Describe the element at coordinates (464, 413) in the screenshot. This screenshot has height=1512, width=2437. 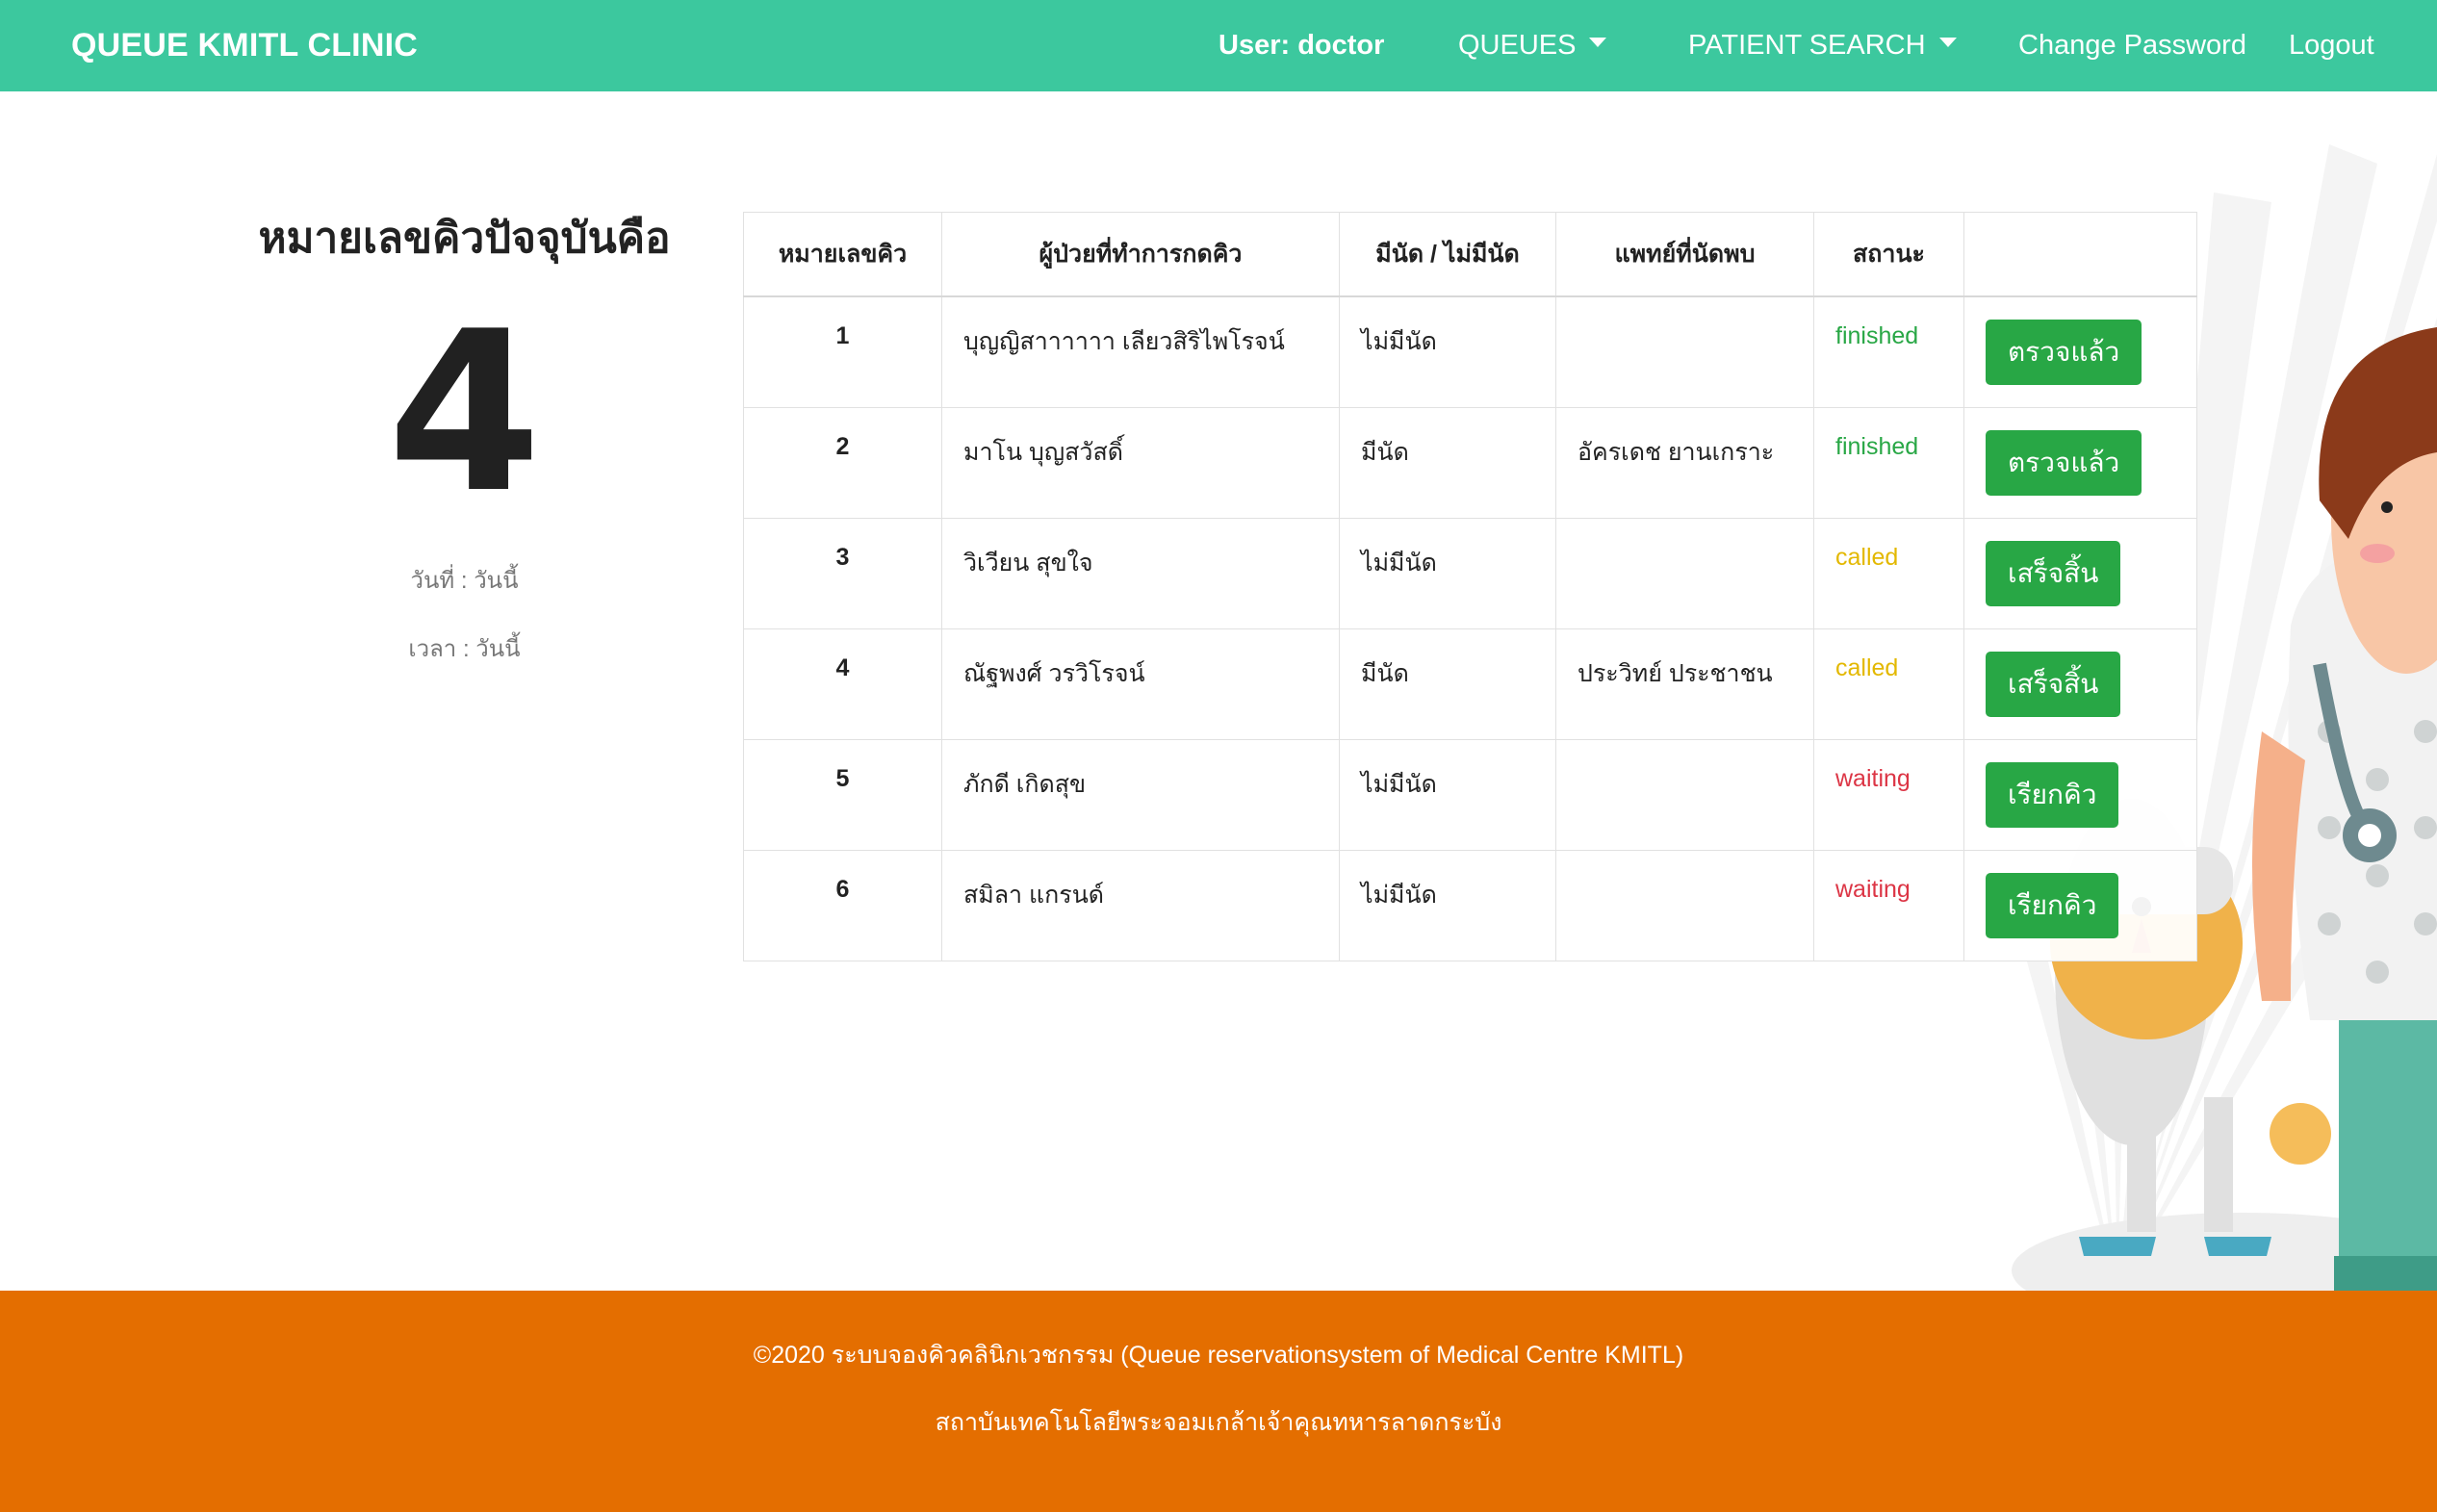
I see `current-queue-number: 4` at that location.